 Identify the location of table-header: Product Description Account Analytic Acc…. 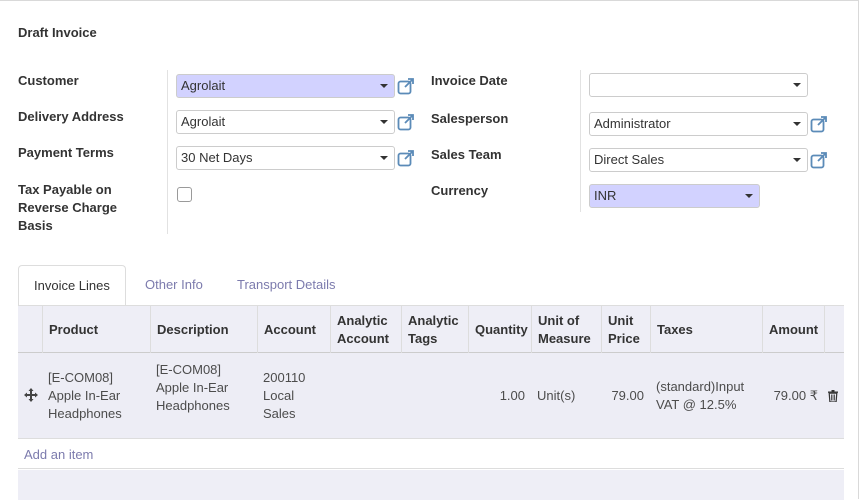
(431, 329).